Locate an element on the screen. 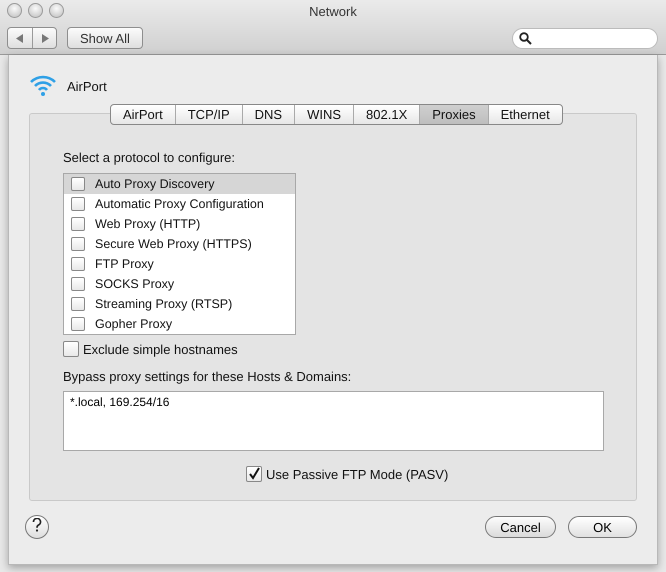 The image size is (666, 572). protocol-label: Web Proxy (HTTP) is located at coordinates (147, 224).